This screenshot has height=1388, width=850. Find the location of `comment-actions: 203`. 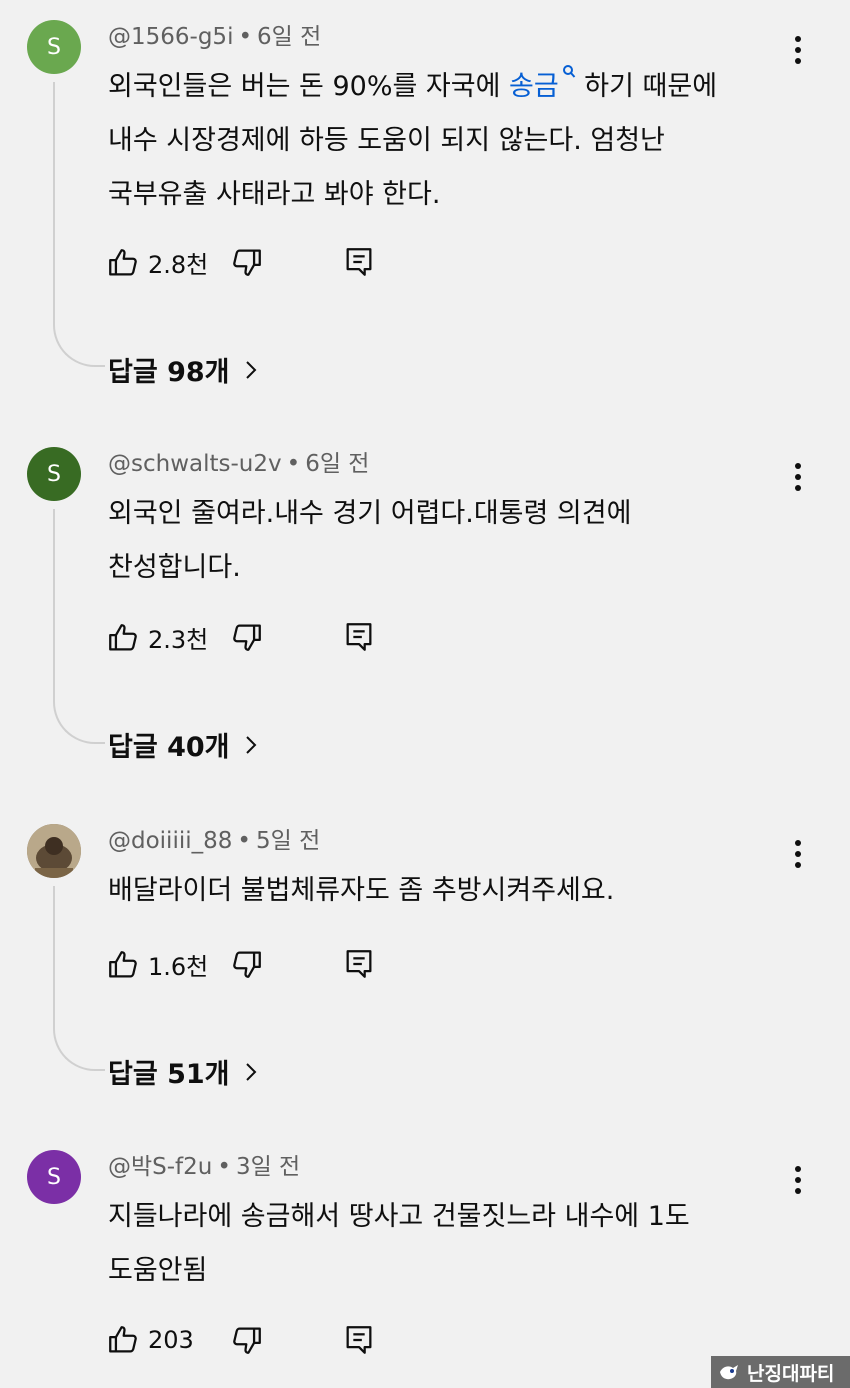

comment-actions: 203 is located at coordinates (256, 1343).